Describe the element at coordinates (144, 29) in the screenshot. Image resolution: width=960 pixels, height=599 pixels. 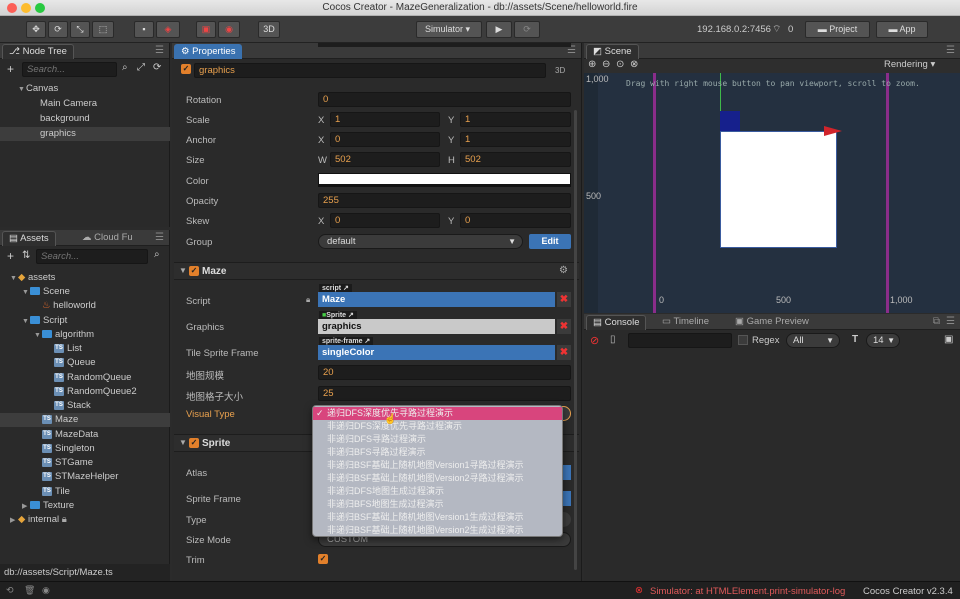
I see `pivot-icon: ▪` at that location.